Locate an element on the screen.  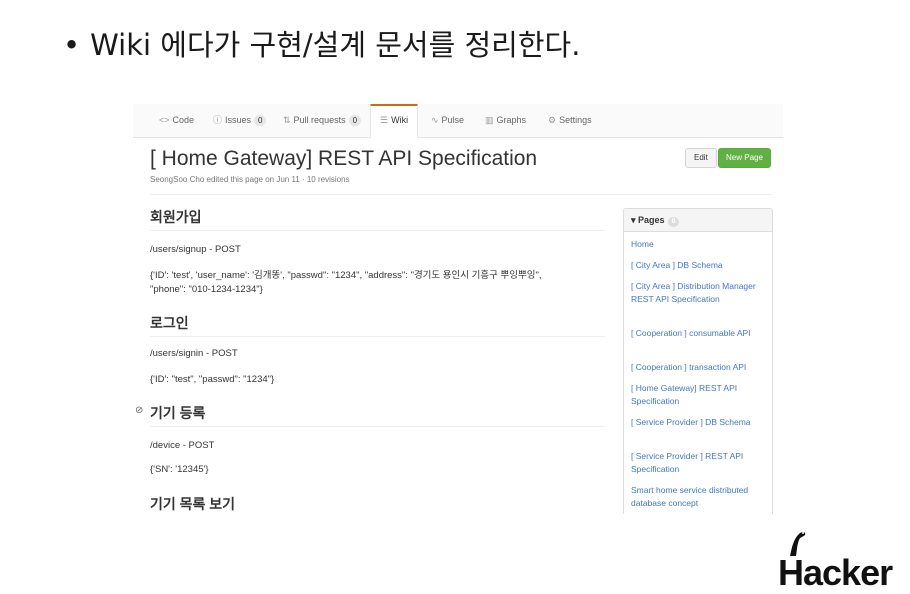
tab-wiki: ☰ Wiki is located at coordinates (394, 121).